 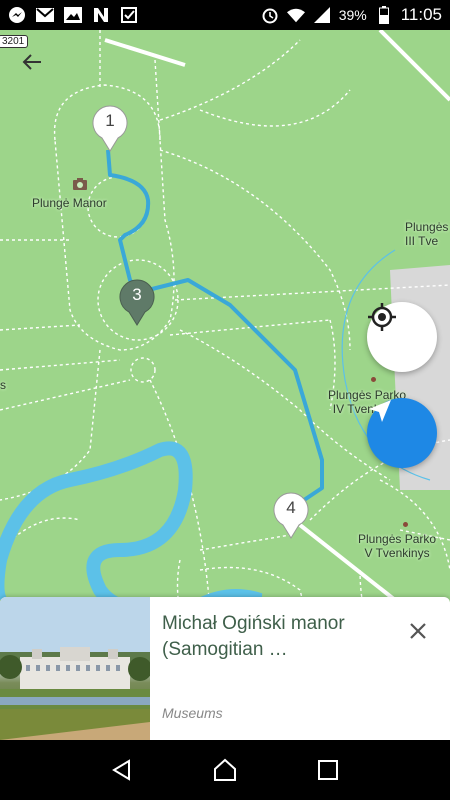 What do you see at coordinates (69, 203) in the screenshot?
I see `poi-label-manor: Plungė Manor` at bounding box center [69, 203].